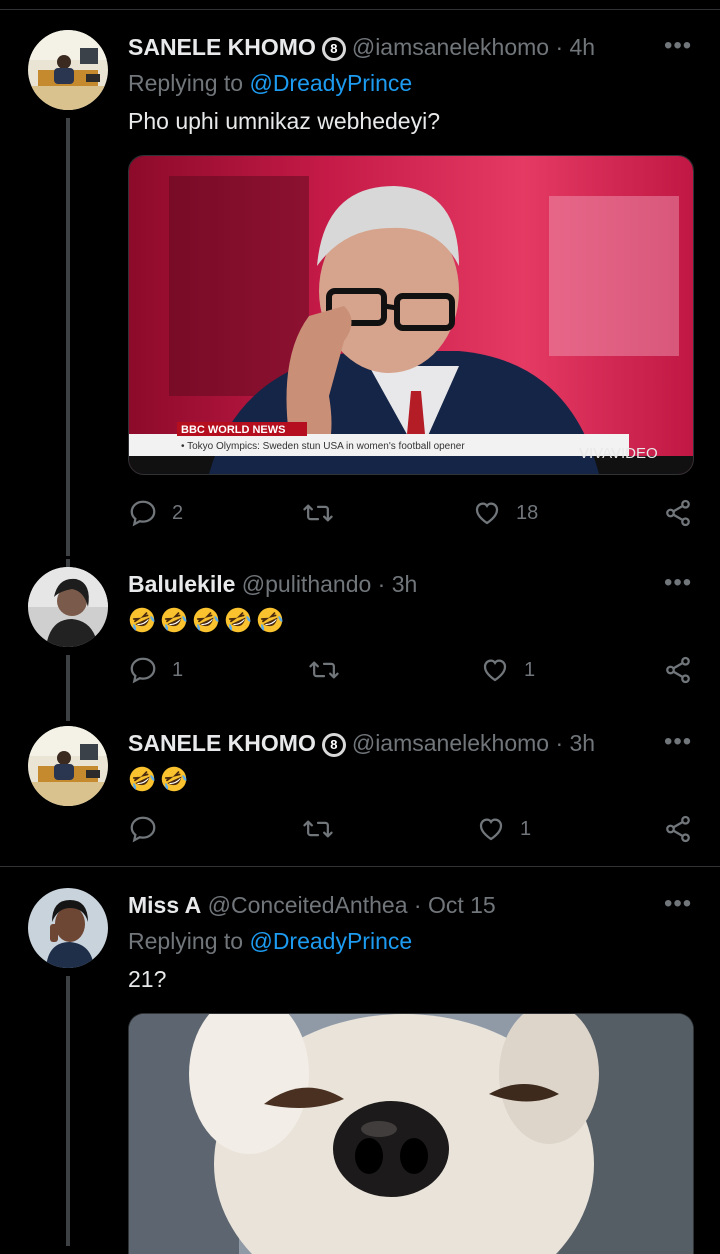 The height and width of the screenshot is (1254, 720). What do you see at coordinates (505, 513) in the screenshot?
I see `like-button: 18` at bounding box center [505, 513].